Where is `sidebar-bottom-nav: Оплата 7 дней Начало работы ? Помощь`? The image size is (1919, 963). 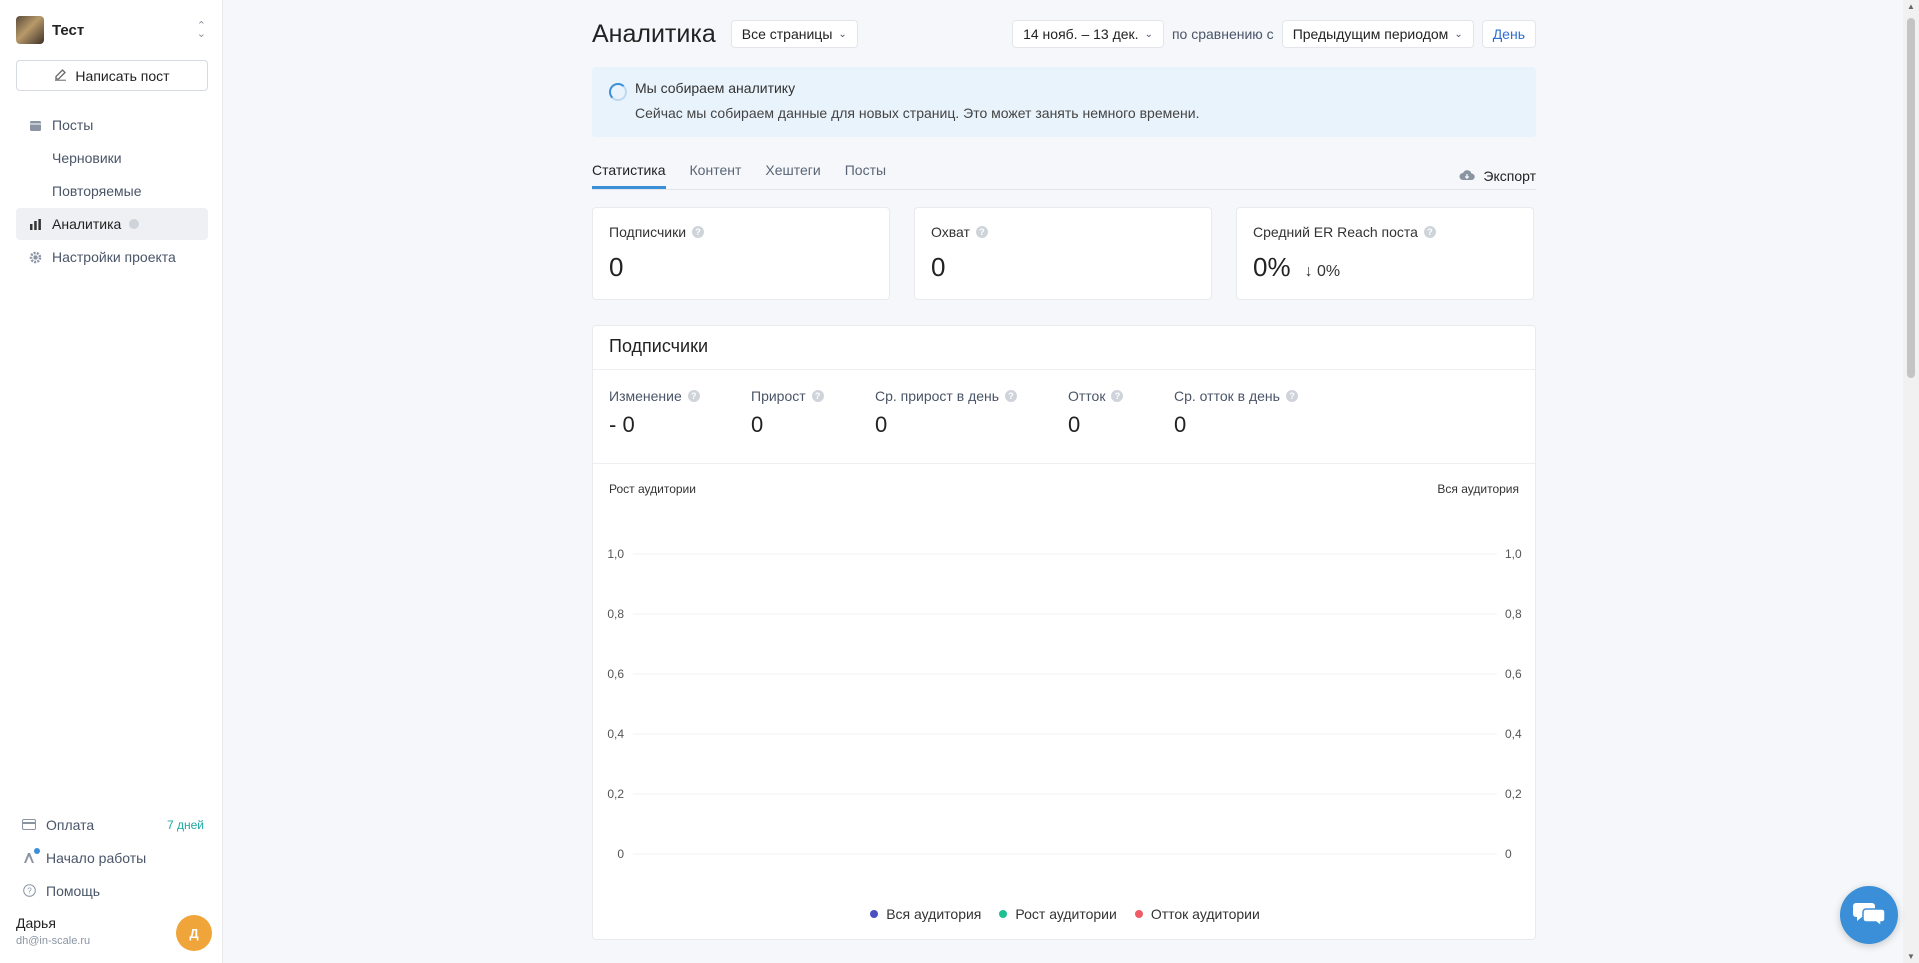
sidebar-bottom-nav: Оплата 7 дней Начало работы ? Помощь is located at coordinates (112, 857).